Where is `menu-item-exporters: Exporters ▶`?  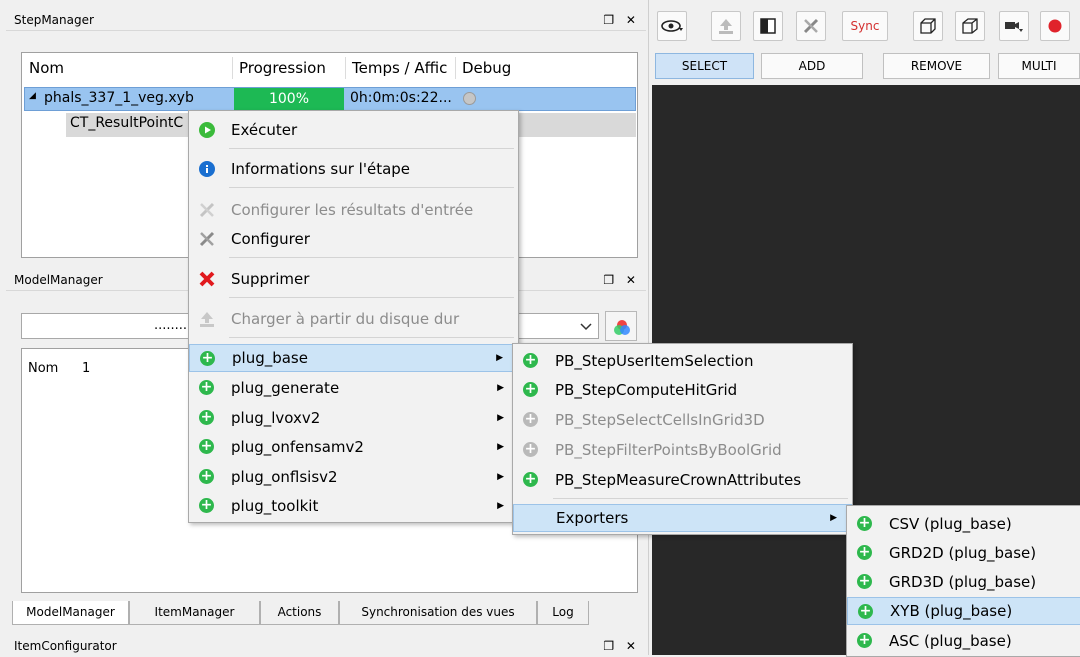 menu-item-exporters: Exporters ▶ is located at coordinates (682, 518).